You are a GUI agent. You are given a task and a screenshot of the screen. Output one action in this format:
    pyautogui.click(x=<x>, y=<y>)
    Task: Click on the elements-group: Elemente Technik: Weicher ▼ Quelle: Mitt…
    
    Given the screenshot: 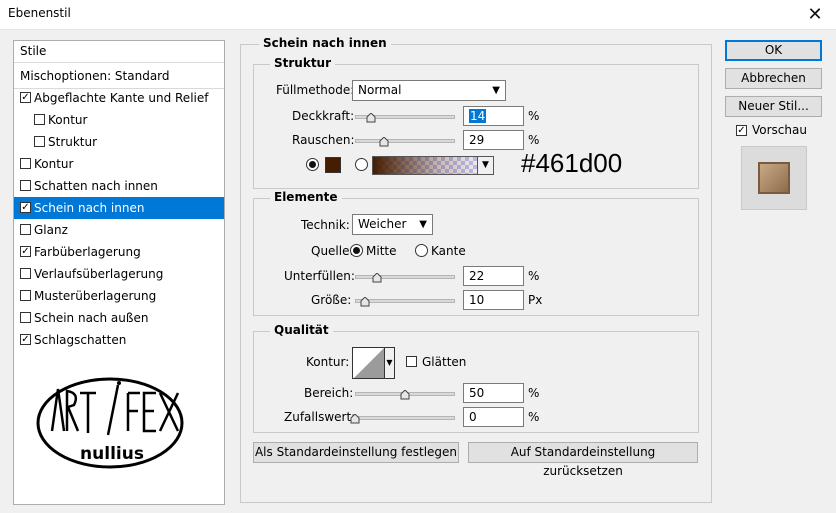 What is the action you would take?
    pyautogui.click(x=476, y=253)
    